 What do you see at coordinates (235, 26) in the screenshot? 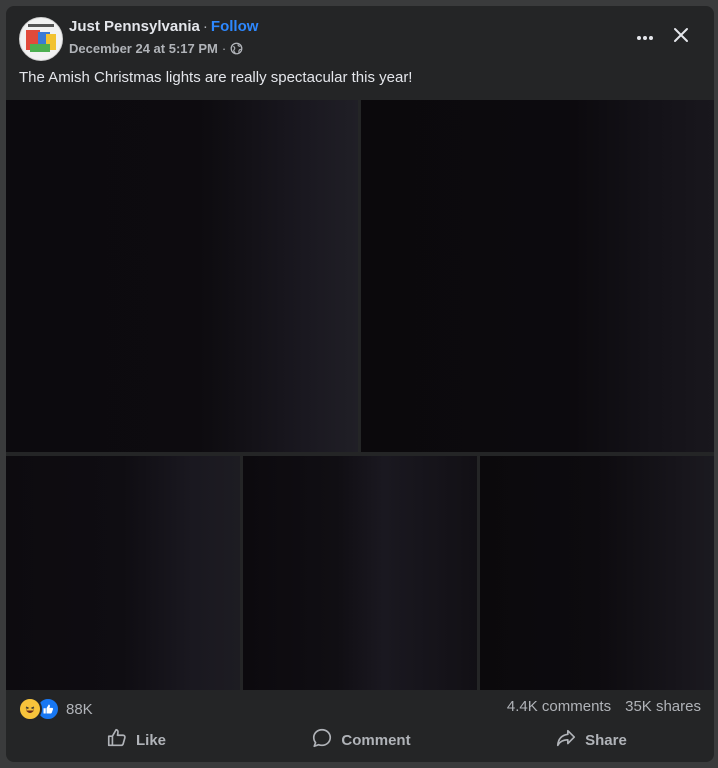
I see `follow-button: Follow` at bounding box center [235, 26].